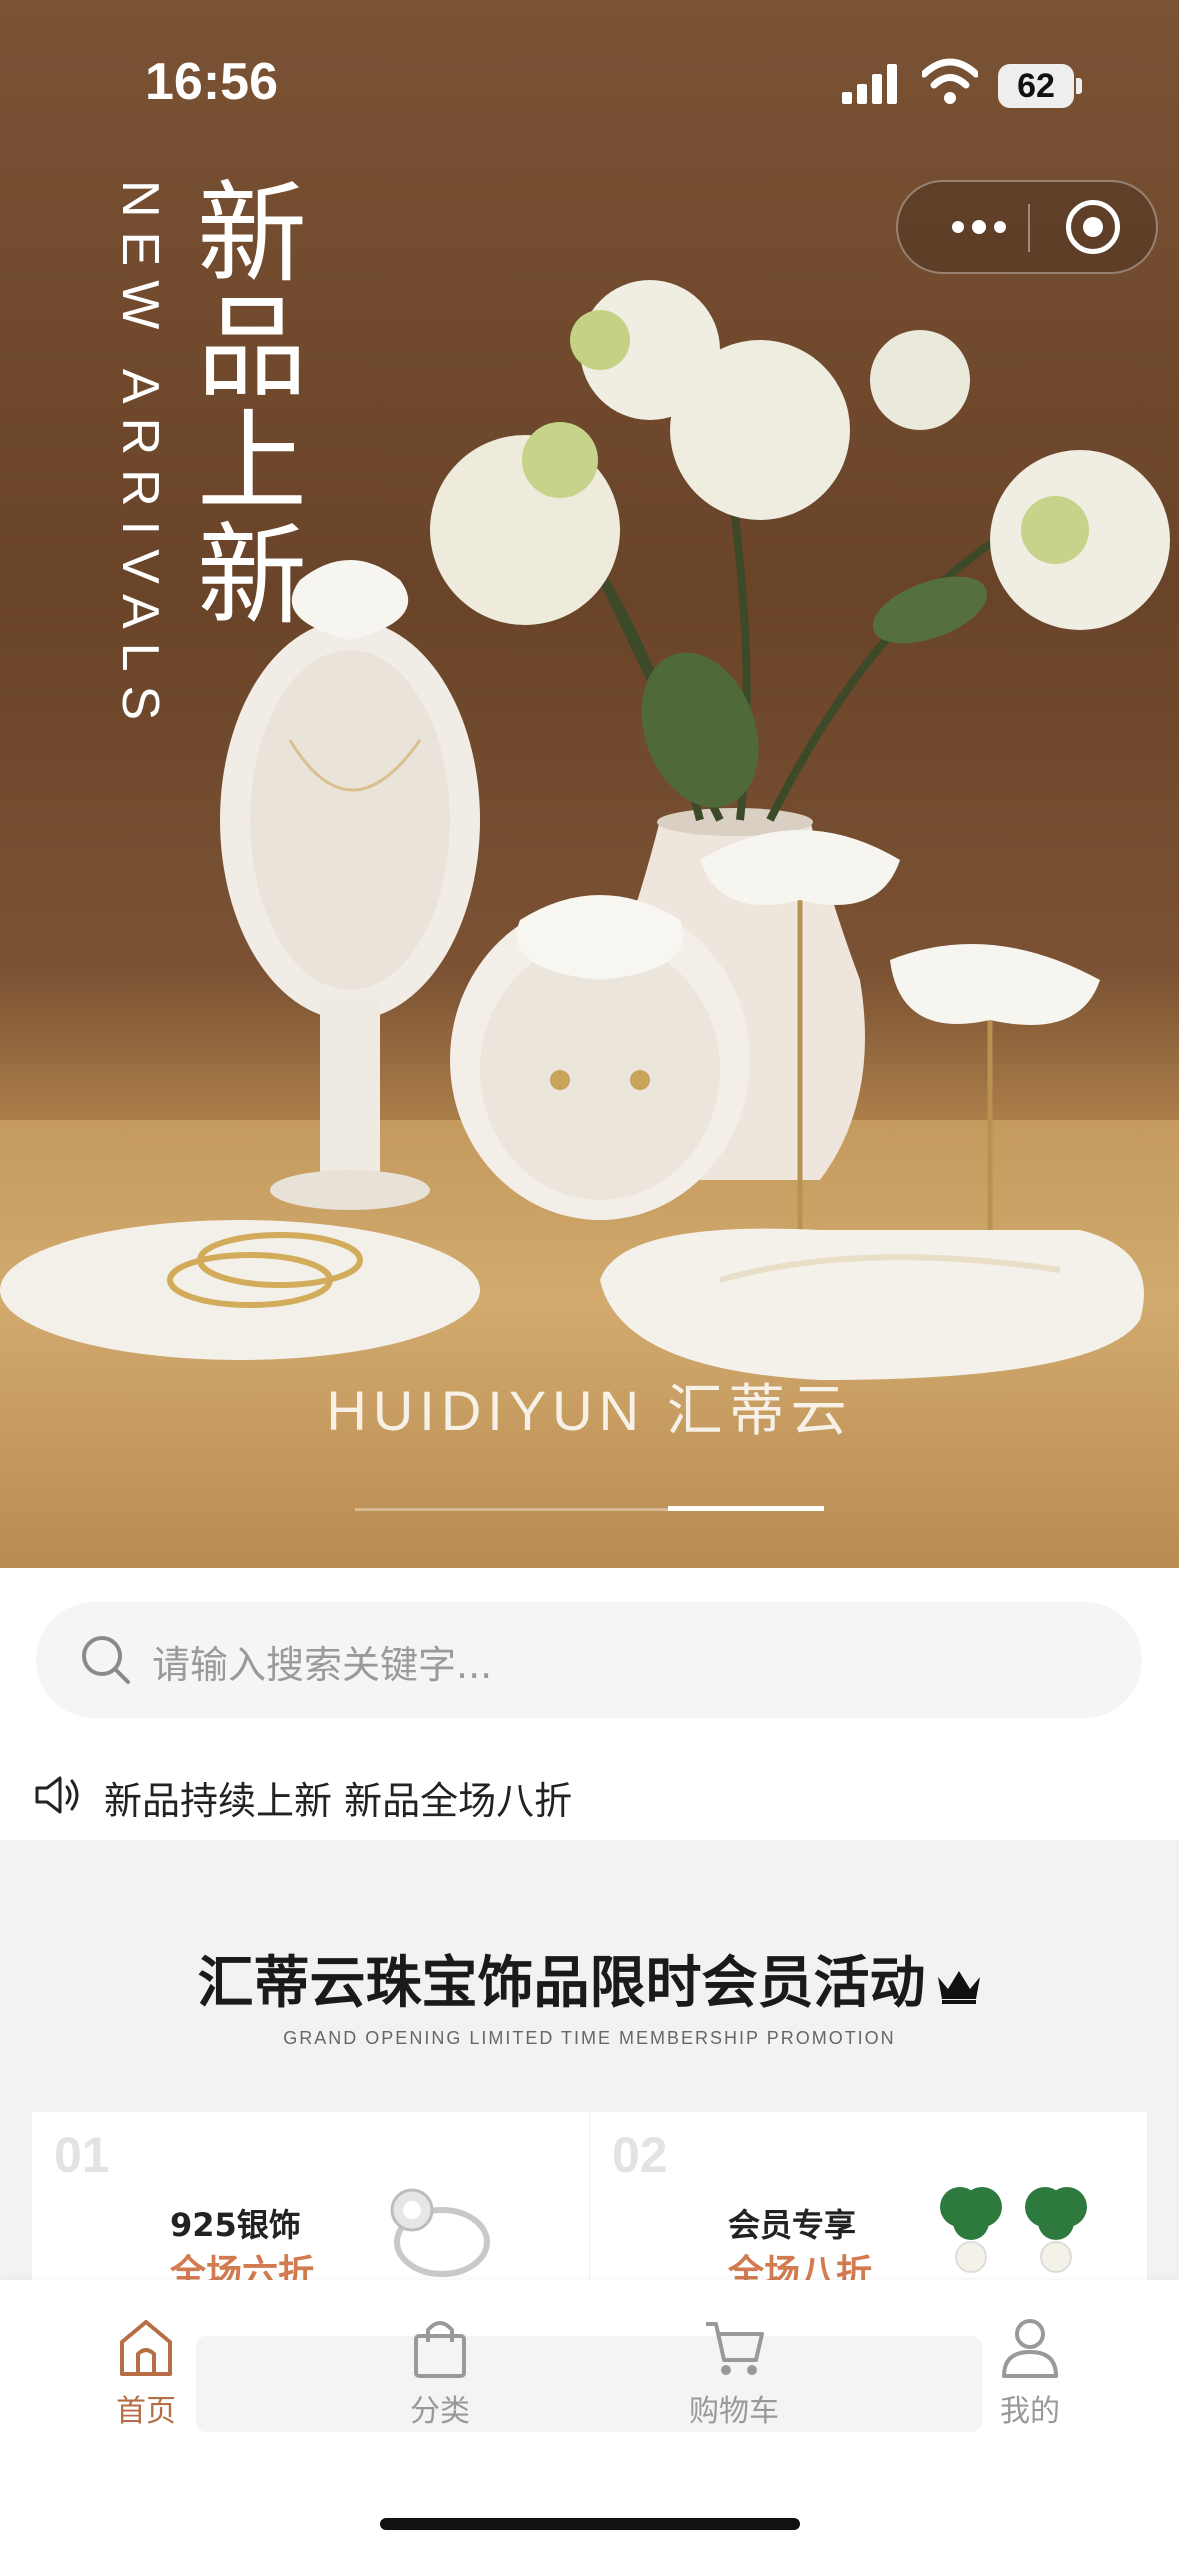 Image resolution: width=1179 pixels, height=2556 pixels. I want to click on card-number: 01, so click(82, 2155).